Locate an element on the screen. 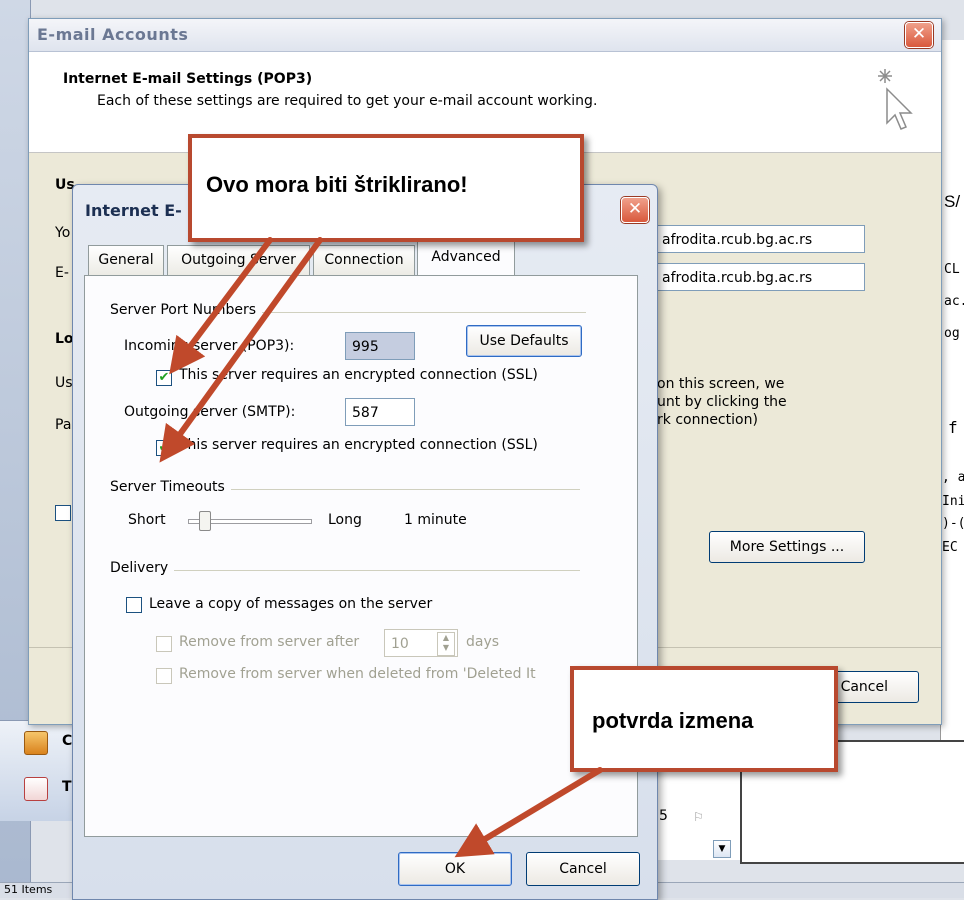 Image resolution: width=964 pixels, height=900 pixels. arrow-to-ok is located at coordinates (528, 812).